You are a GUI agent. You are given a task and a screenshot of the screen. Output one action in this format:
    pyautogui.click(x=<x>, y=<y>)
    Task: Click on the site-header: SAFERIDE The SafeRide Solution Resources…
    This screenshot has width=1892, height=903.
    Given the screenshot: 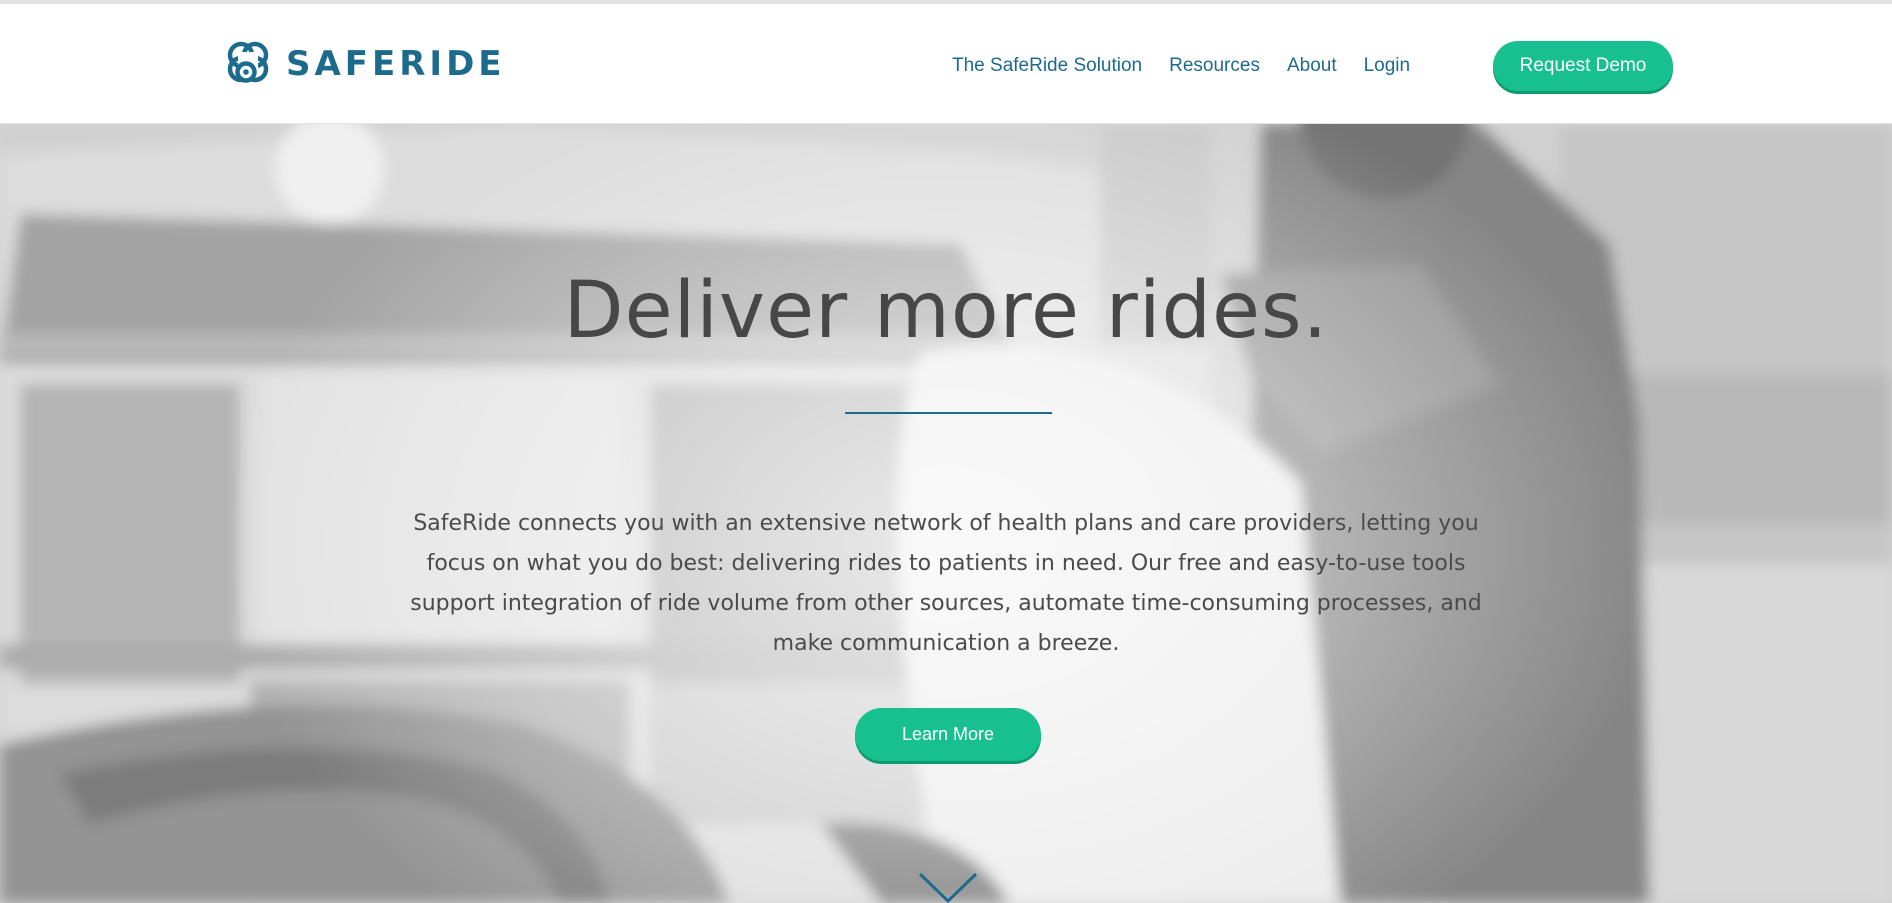 What is the action you would take?
    pyautogui.click(x=946, y=64)
    